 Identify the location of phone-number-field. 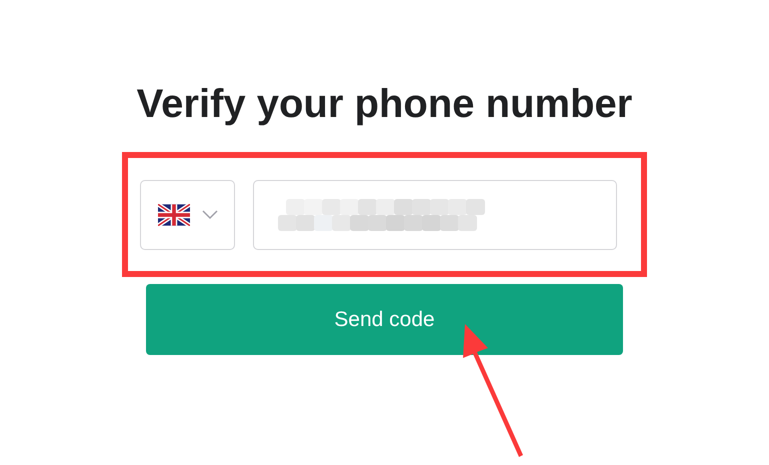
(435, 215).